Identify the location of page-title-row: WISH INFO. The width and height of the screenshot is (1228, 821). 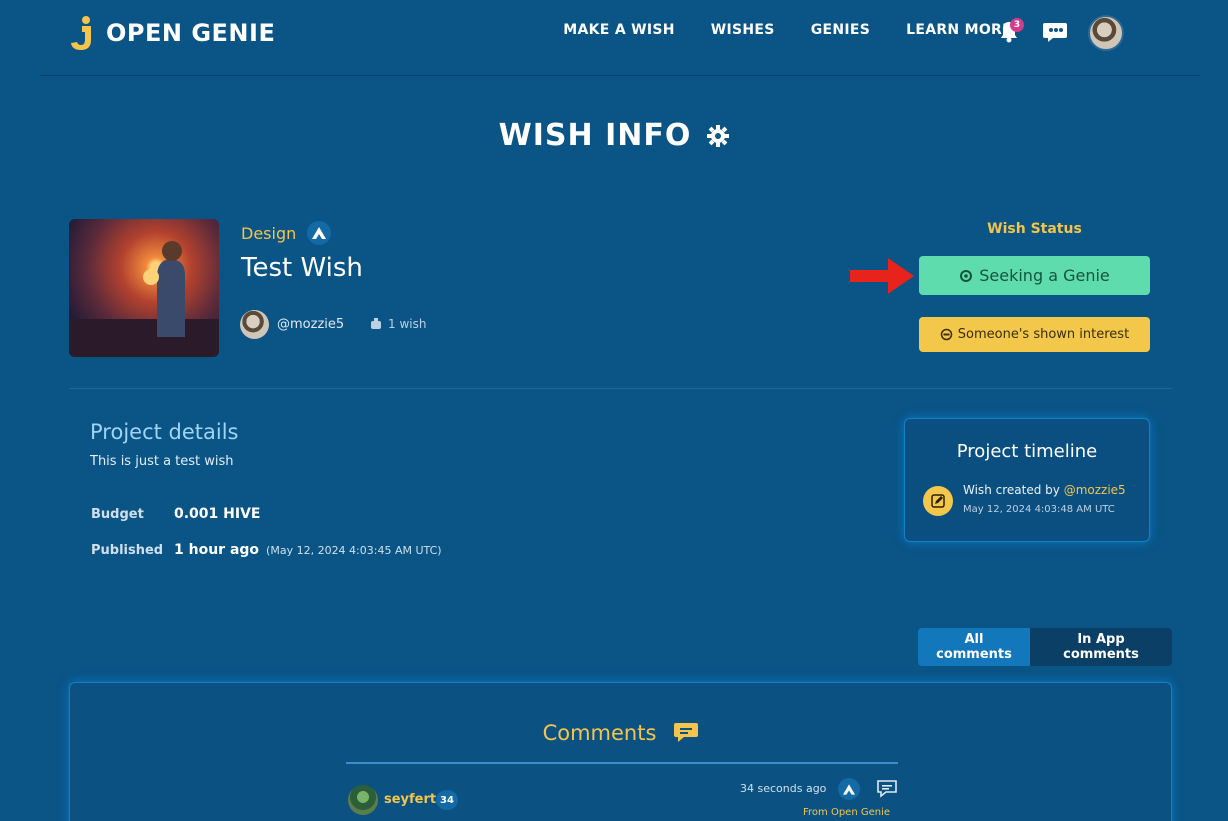
(614, 135).